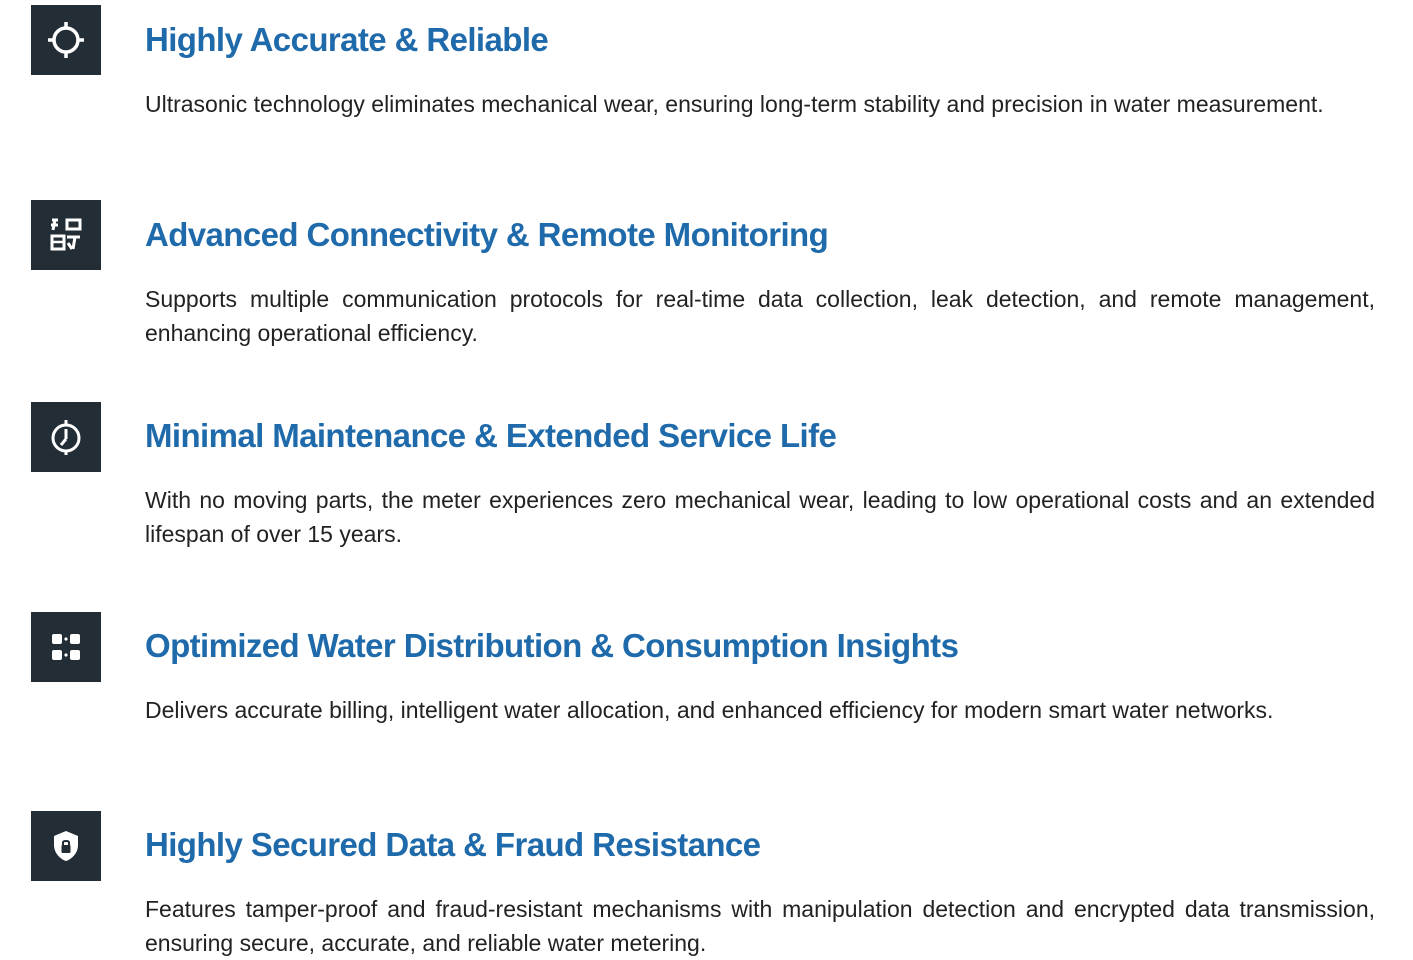 This screenshot has height=960, width=1413. I want to click on clock-timer-icon, so click(66, 437).